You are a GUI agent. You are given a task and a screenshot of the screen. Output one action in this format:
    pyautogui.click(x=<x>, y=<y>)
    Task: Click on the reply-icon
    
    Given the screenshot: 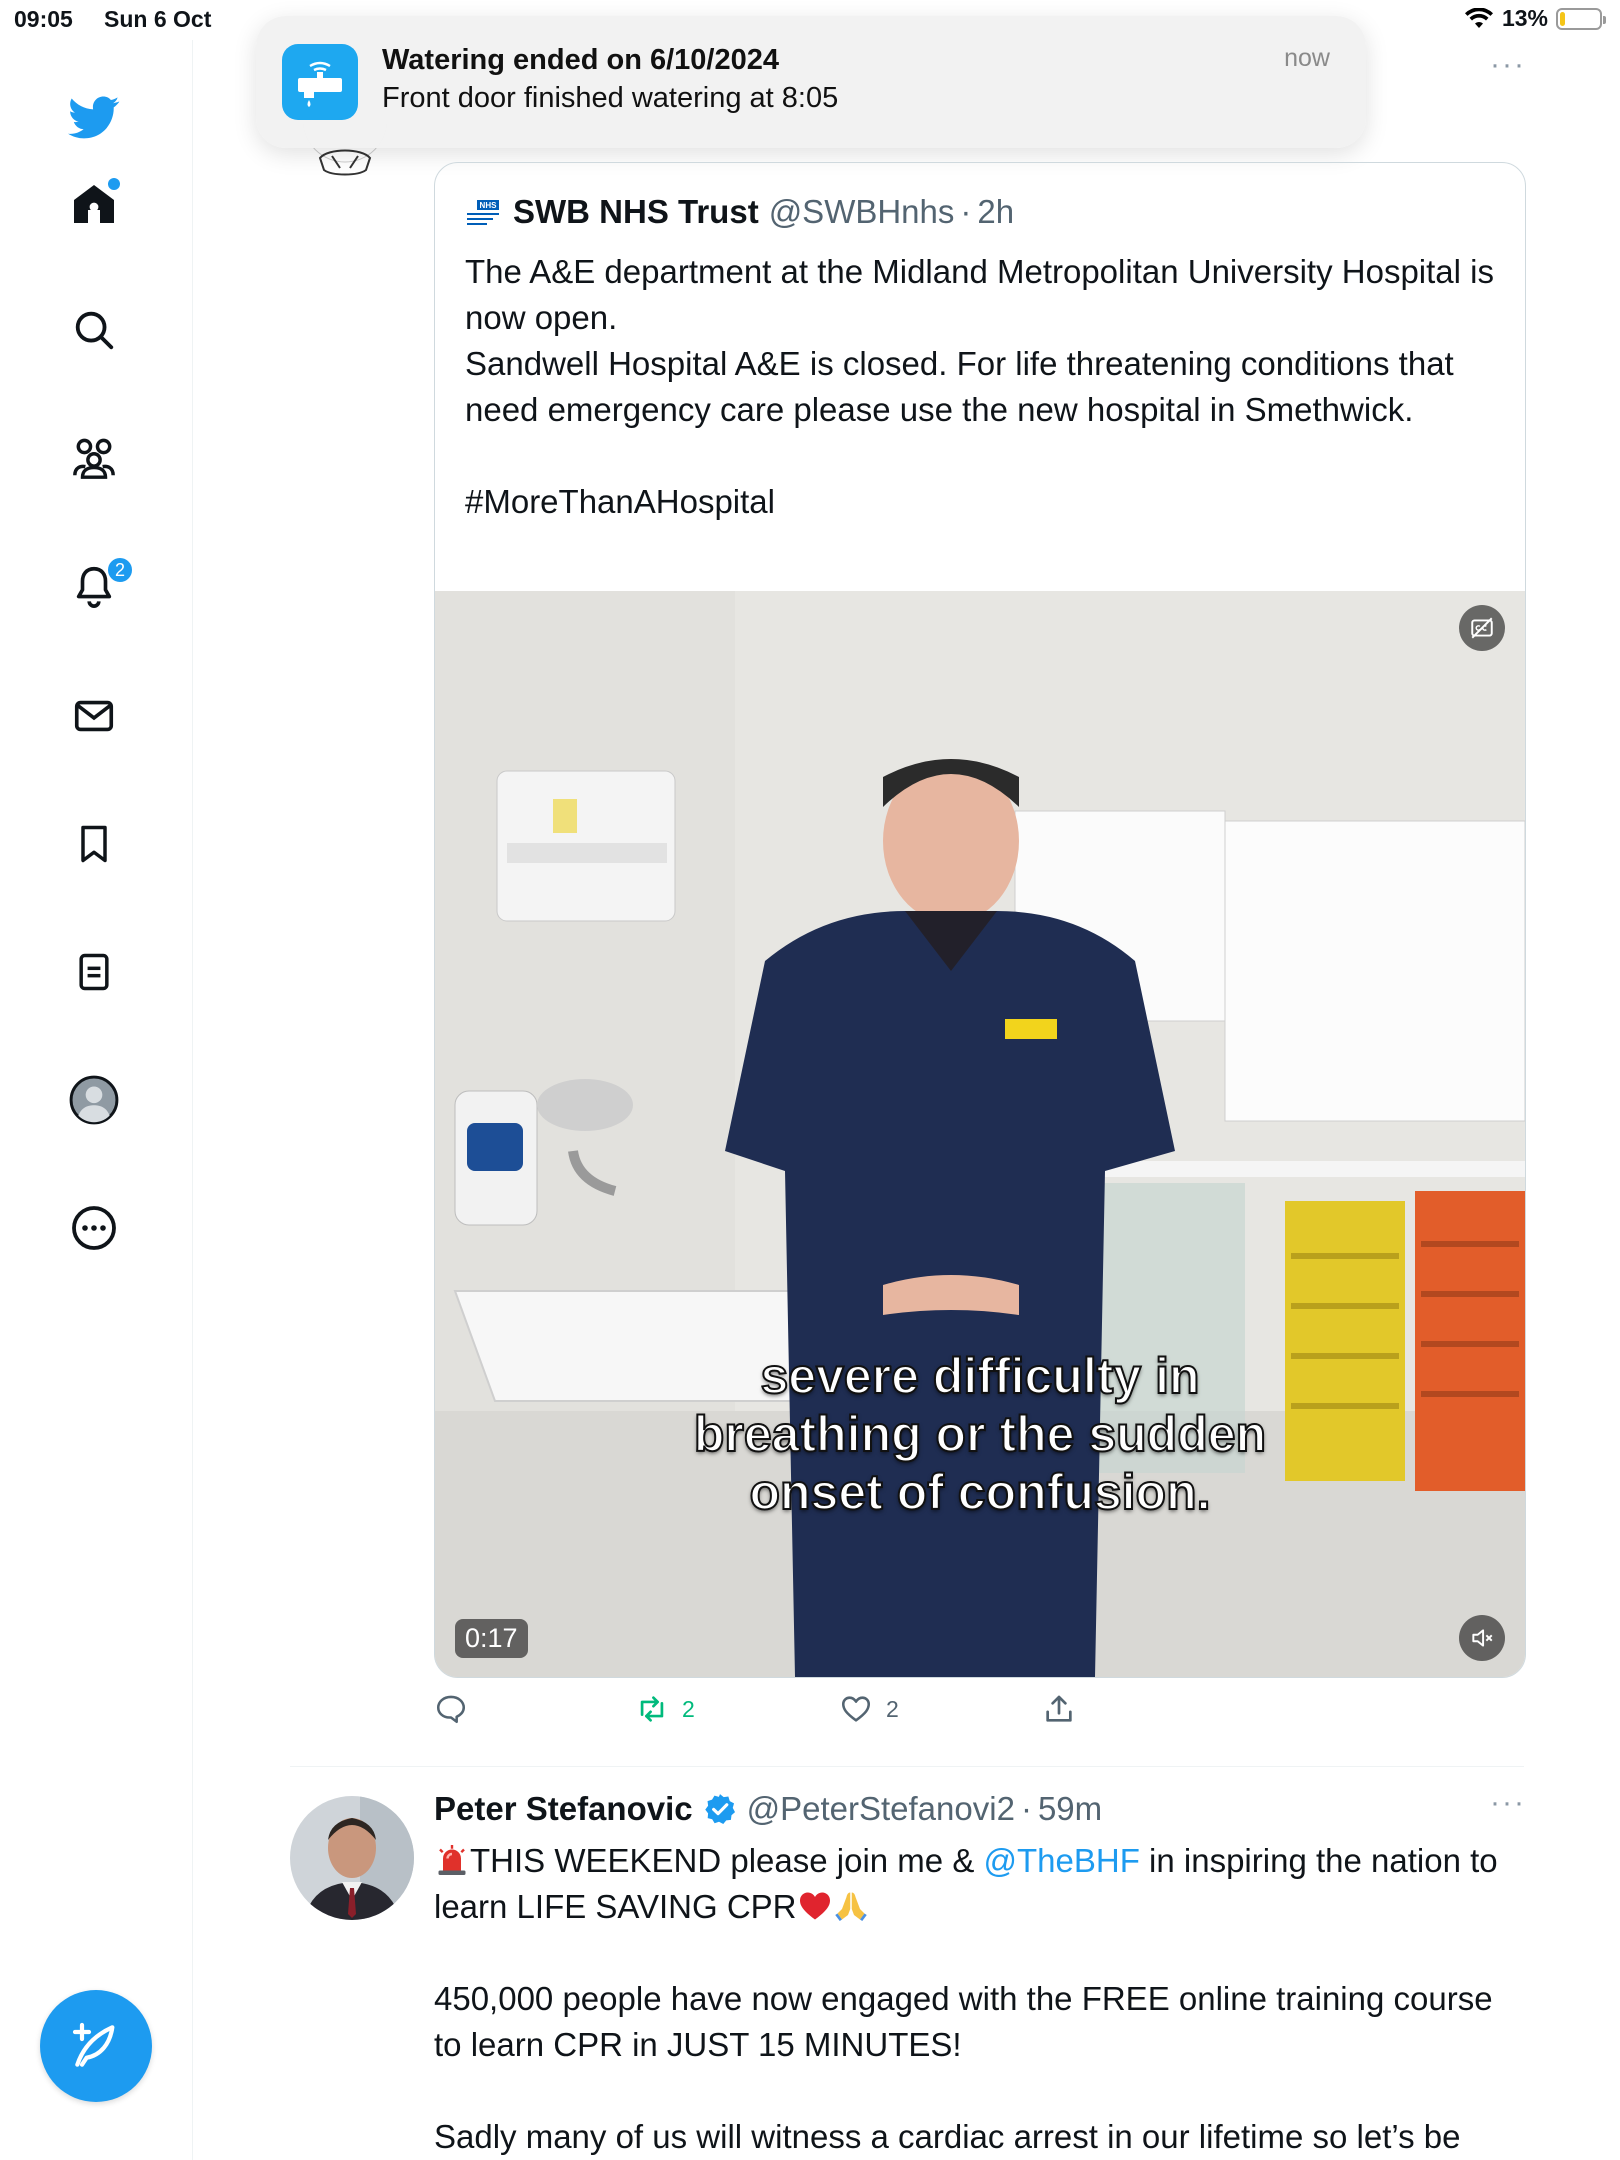 What is the action you would take?
    pyautogui.click(x=451, y=1709)
    